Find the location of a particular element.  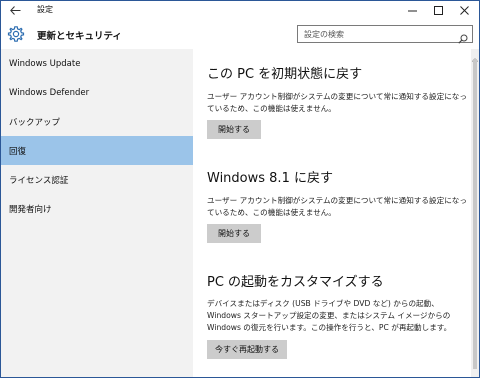

title-bar: 設定 is located at coordinates (240, 10).